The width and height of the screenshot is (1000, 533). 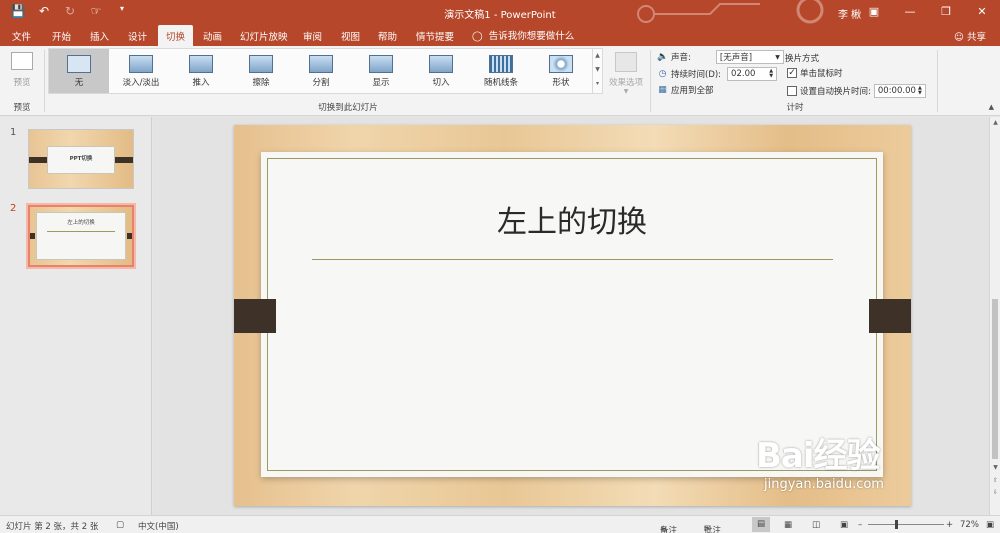 What do you see at coordinates (743, 74) in the screenshot?
I see `duration-value: 02.00` at bounding box center [743, 74].